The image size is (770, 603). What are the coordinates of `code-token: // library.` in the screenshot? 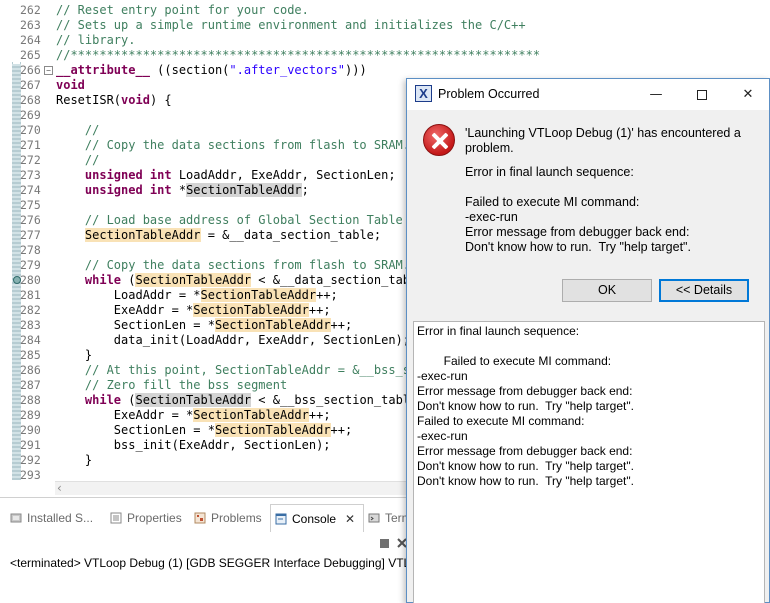 It's located at (96, 40).